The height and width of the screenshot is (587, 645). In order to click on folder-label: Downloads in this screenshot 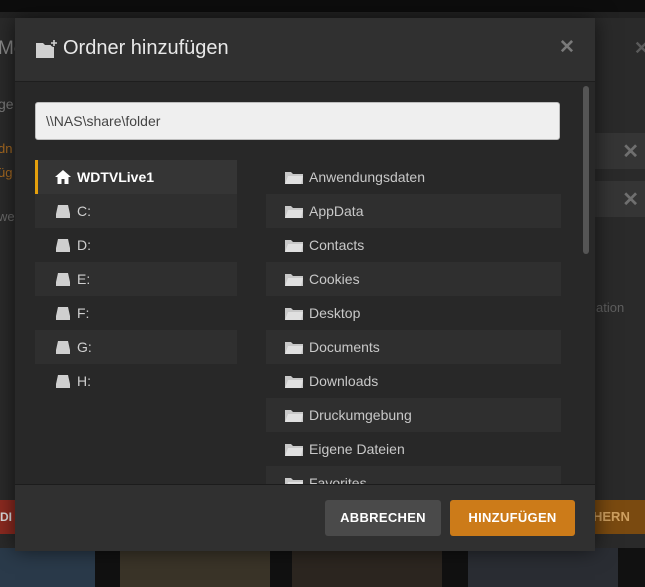, I will do `click(344, 381)`.